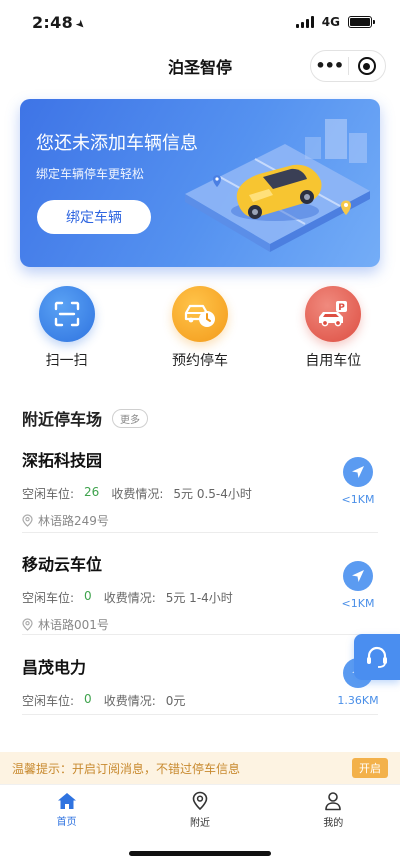 This screenshot has height=865, width=400. Describe the element at coordinates (66, 361) in the screenshot. I see `action-label: 扫一扫` at that location.